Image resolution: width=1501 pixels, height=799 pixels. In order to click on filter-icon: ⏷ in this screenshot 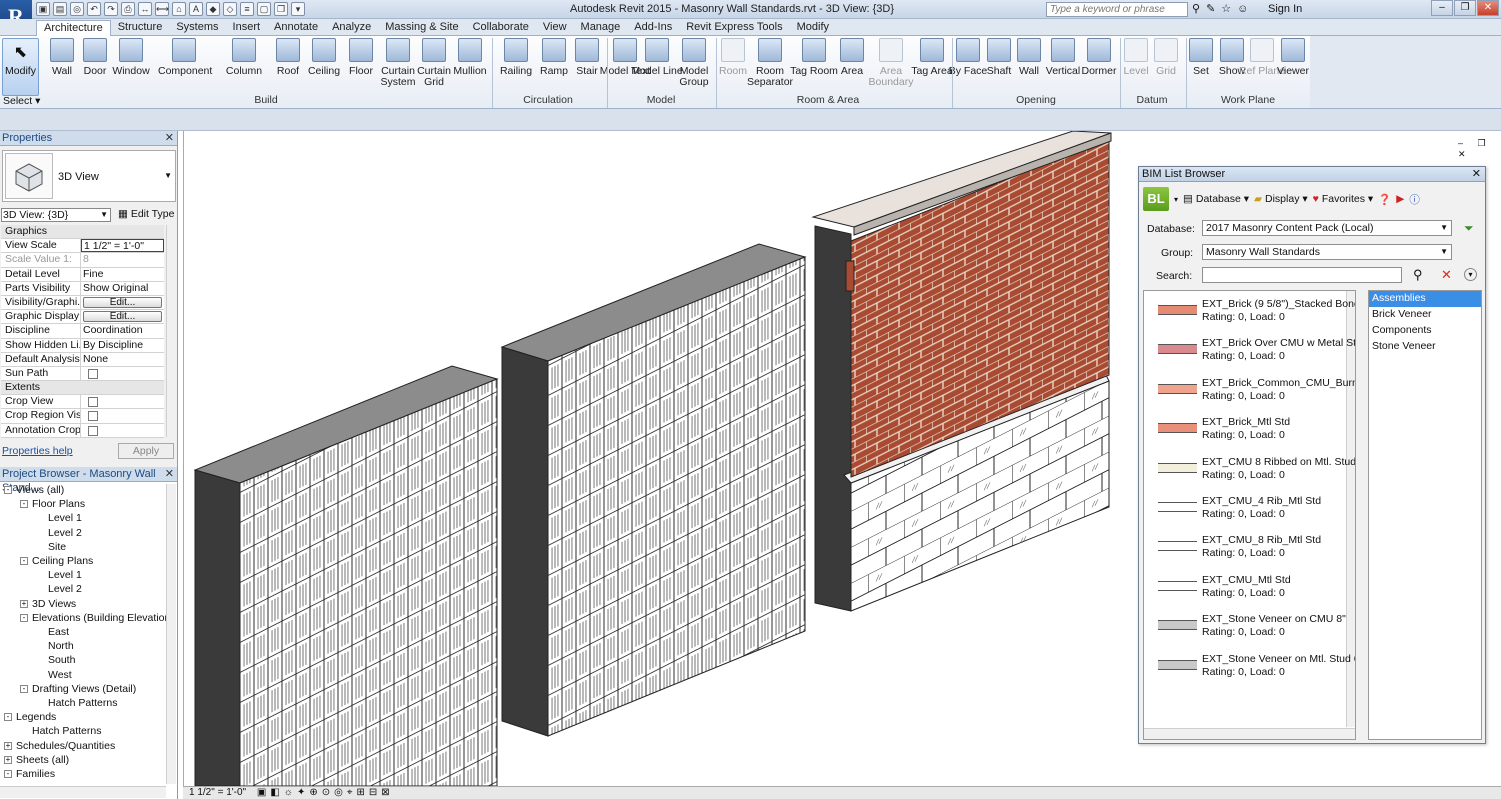, I will do `click(1469, 228)`.